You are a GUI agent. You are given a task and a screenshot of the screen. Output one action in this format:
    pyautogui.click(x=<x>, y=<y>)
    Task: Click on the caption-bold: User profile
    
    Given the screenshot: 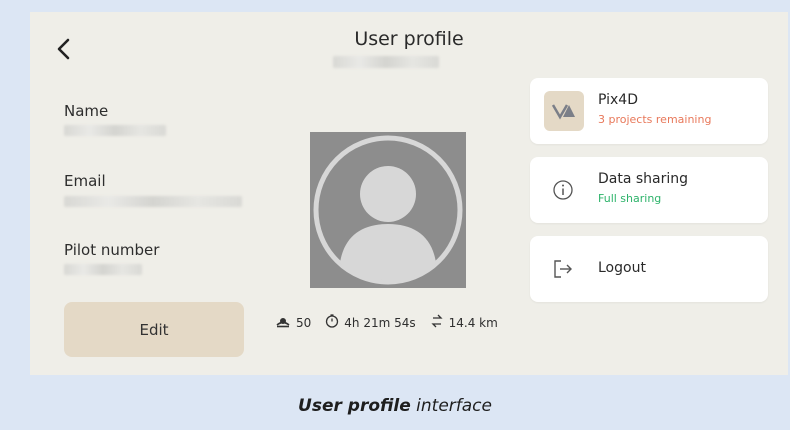 What is the action you would take?
    pyautogui.click(x=354, y=406)
    